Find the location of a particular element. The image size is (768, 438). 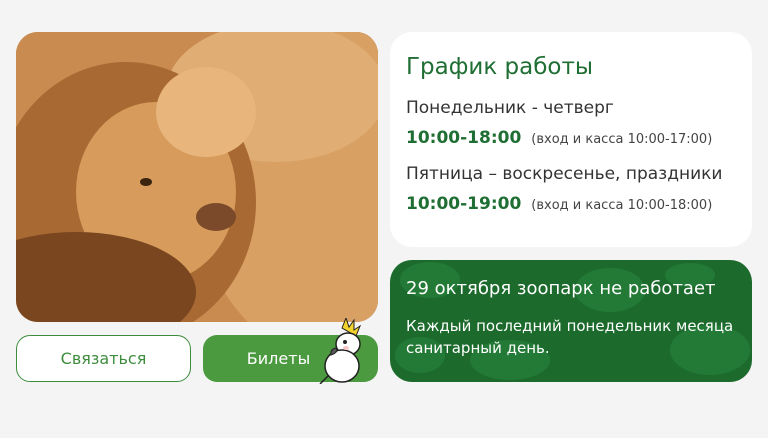

contact-button-label: Связаться is located at coordinates (103, 358).